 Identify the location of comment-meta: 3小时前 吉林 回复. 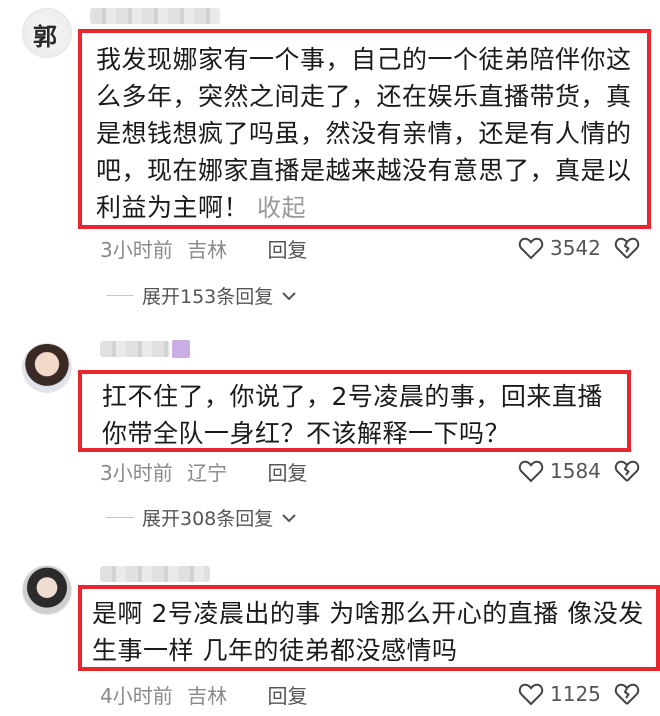
(203, 248).